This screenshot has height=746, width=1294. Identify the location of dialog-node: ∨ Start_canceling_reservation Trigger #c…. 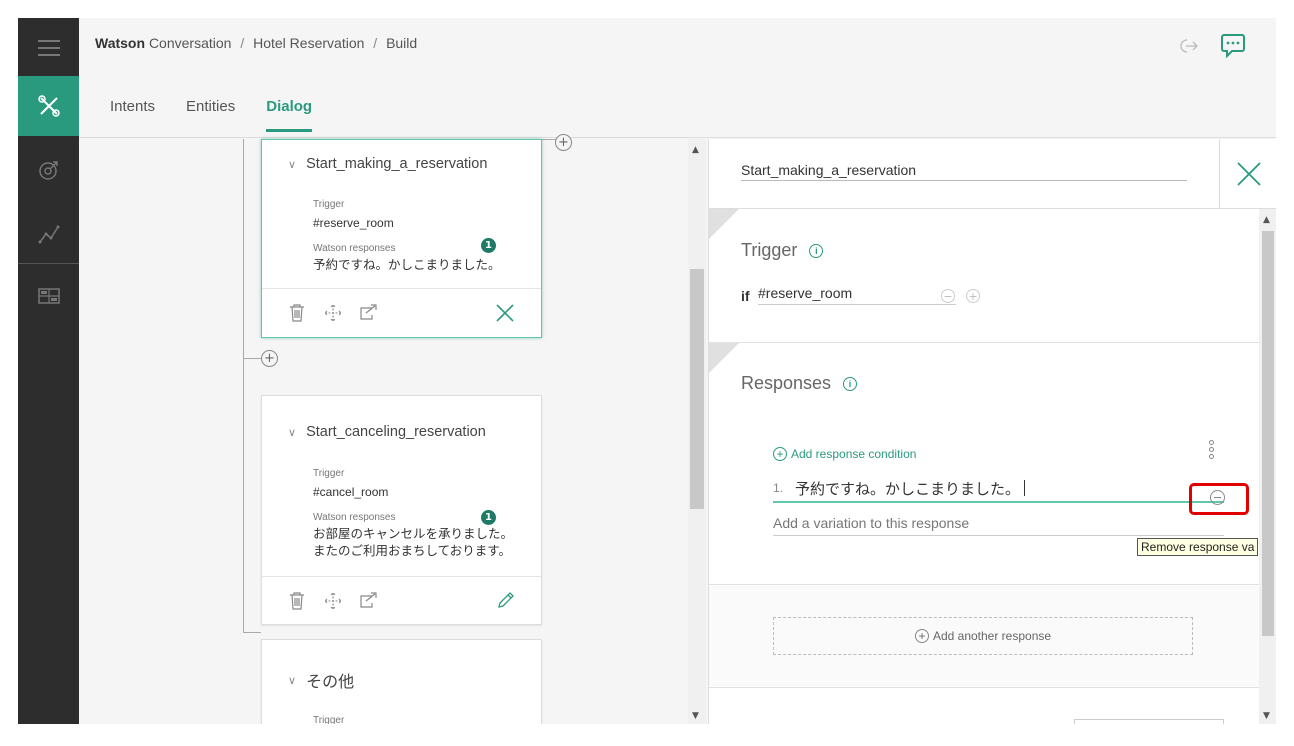
(401, 510).